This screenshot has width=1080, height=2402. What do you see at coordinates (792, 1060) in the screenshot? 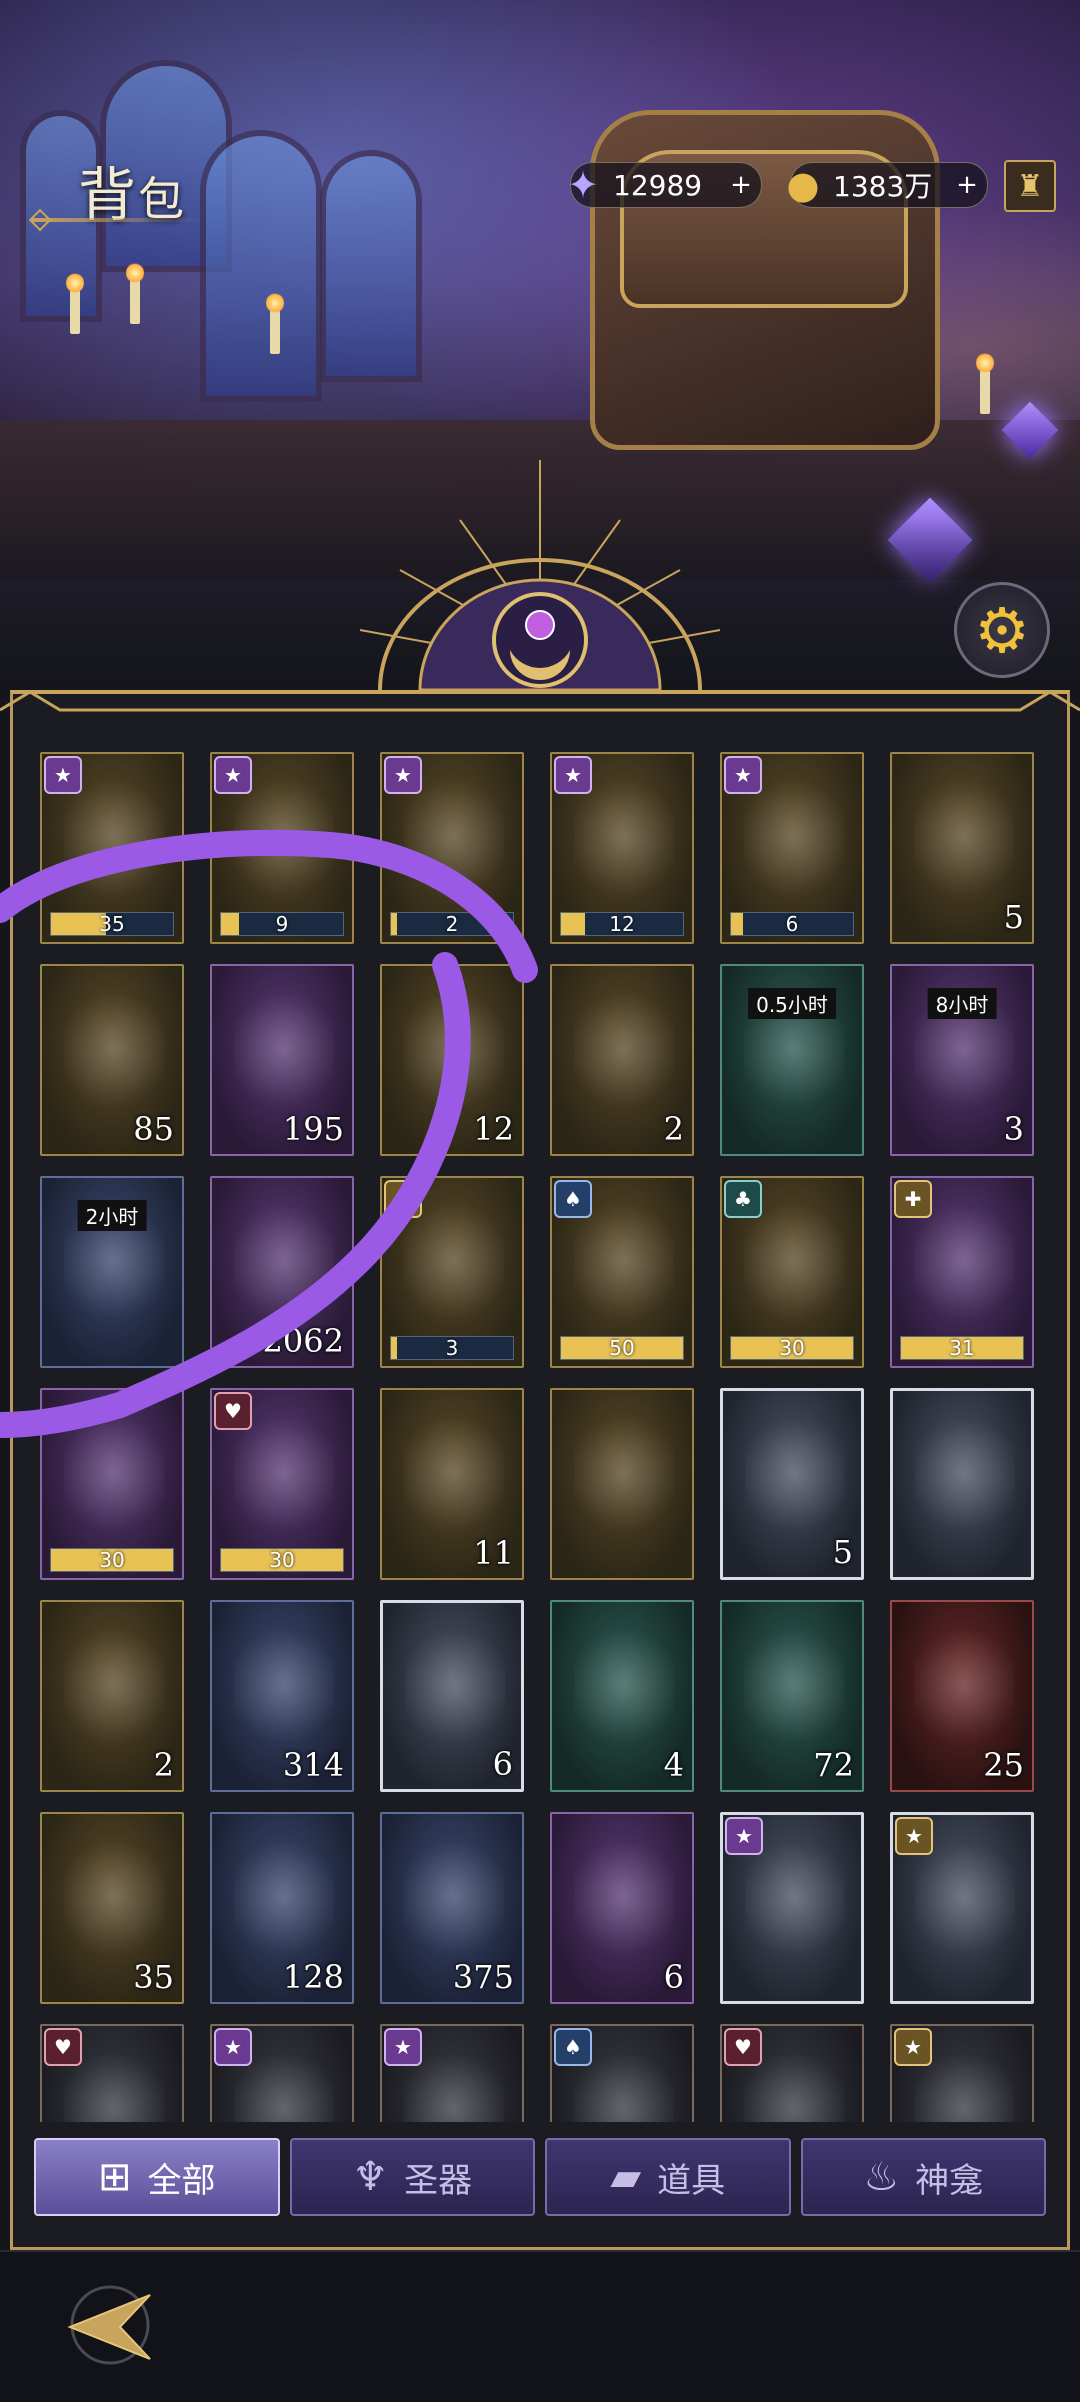
I see `item-slot-treasure-chest: 0.5小时` at bounding box center [792, 1060].